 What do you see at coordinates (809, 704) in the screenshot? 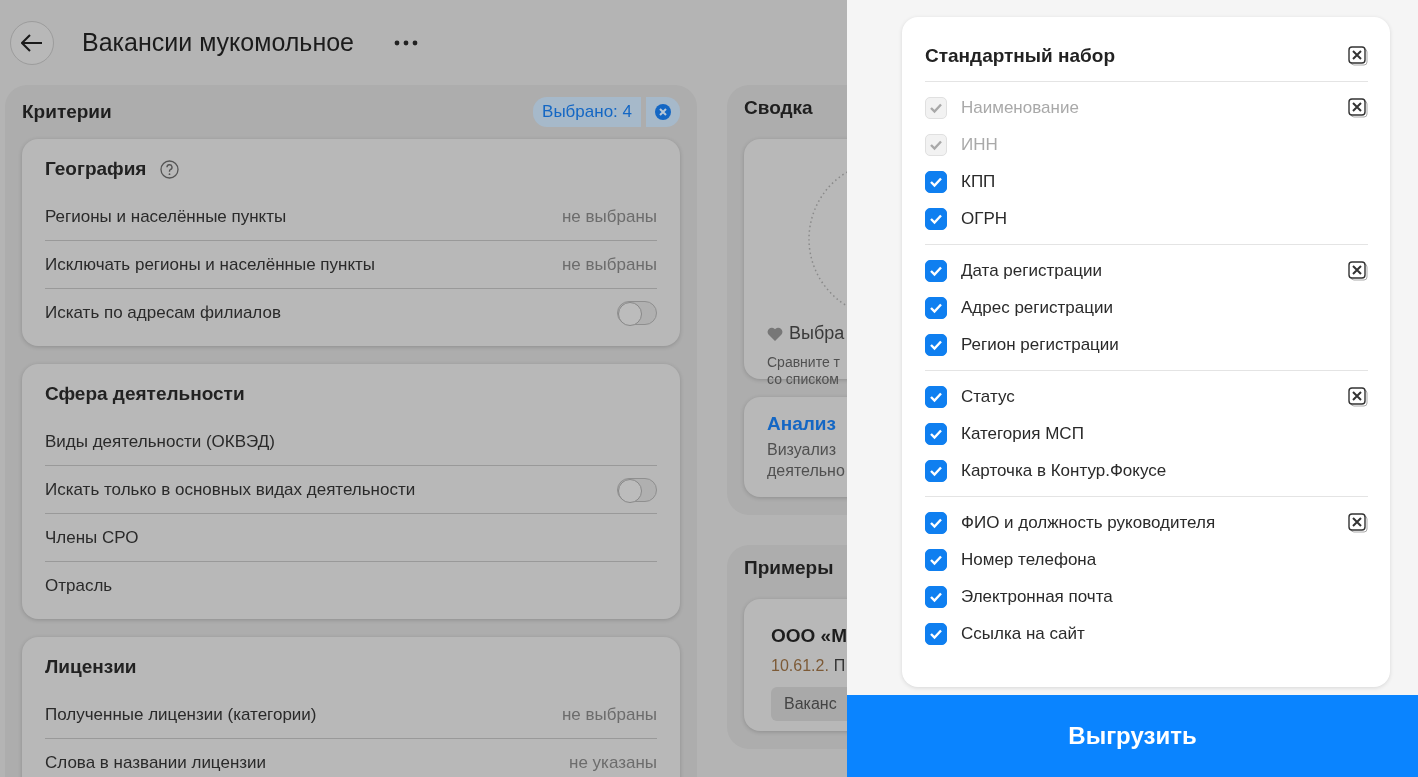
I see `vacancy-tag: Ваканс` at bounding box center [809, 704].